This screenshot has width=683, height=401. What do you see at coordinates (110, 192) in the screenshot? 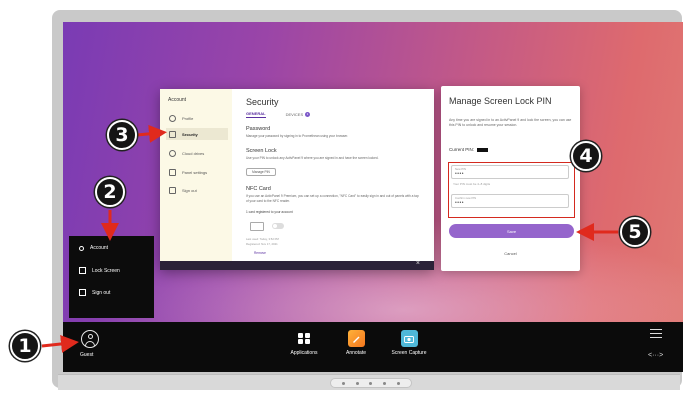
I see `callout-2: 2` at bounding box center [110, 192].